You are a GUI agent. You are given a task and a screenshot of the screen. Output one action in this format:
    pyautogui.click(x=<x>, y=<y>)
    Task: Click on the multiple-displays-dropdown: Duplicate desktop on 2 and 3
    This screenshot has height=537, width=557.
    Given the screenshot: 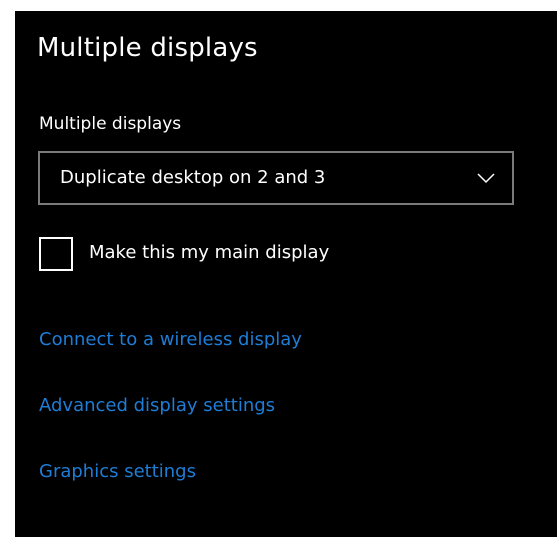 What is the action you would take?
    pyautogui.click(x=276, y=178)
    